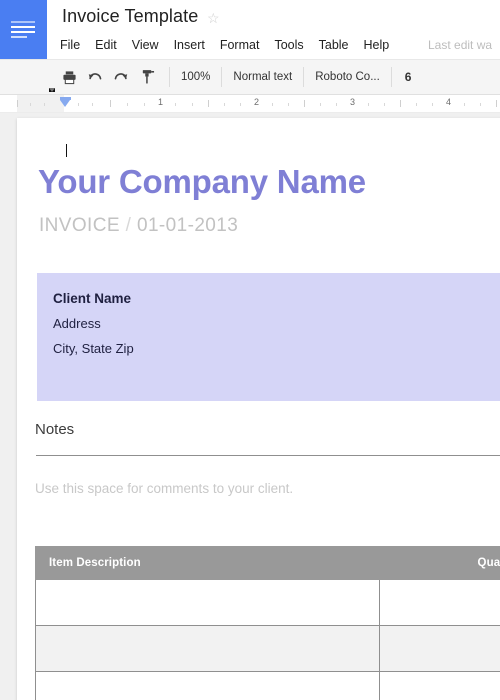 This screenshot has height=700, width=500. I want to click on paragraph-style-value: Normal text, so click(263, 77).